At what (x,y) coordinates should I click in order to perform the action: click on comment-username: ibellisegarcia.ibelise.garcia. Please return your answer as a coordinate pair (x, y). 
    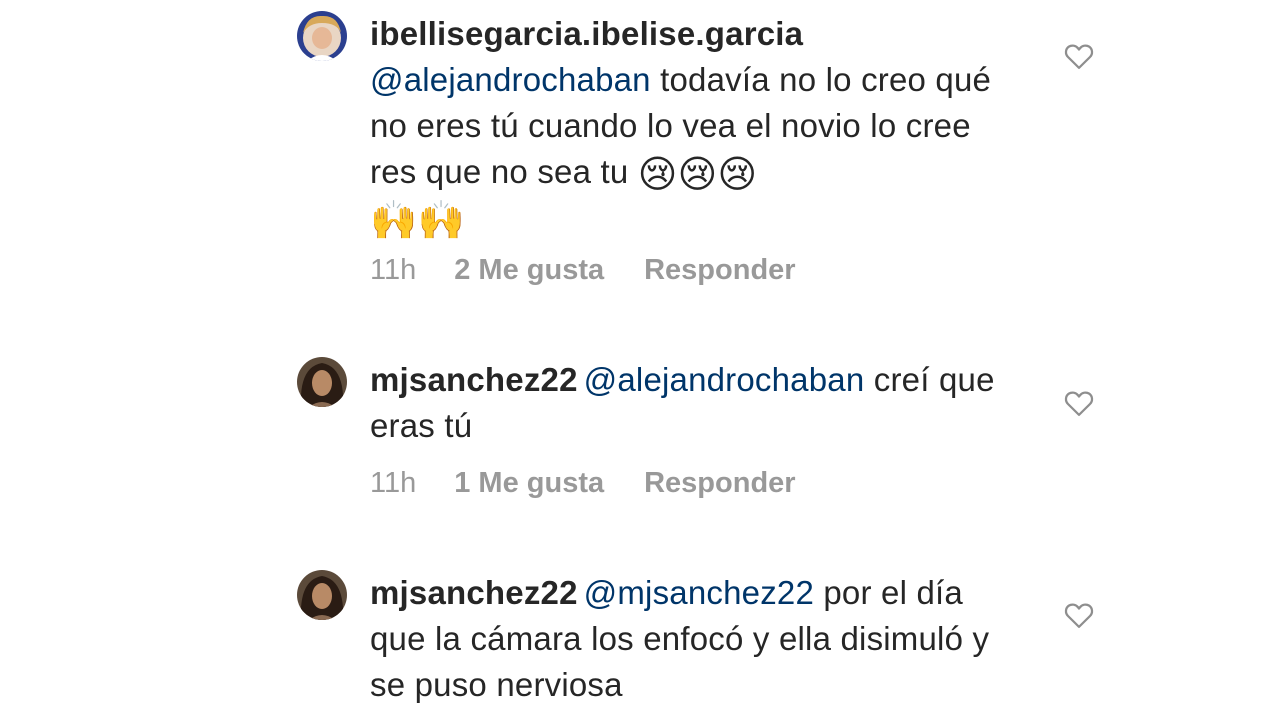
    Looking at the image, I should click on (586, 33).